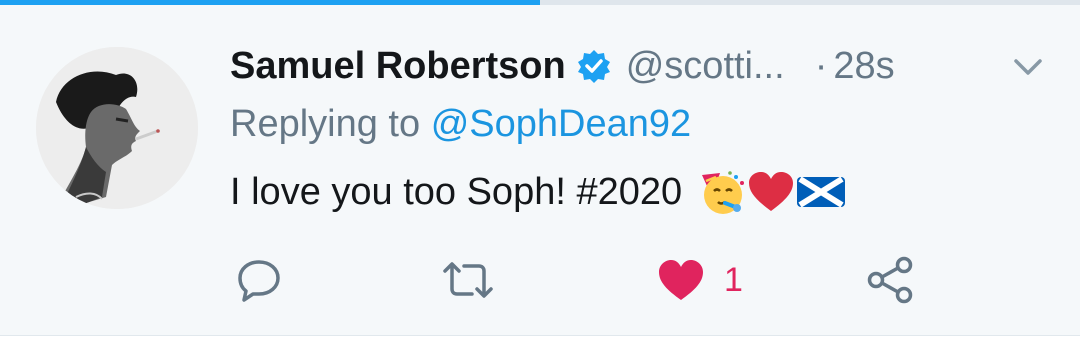  I want to click on share-button, so click(891, 280).